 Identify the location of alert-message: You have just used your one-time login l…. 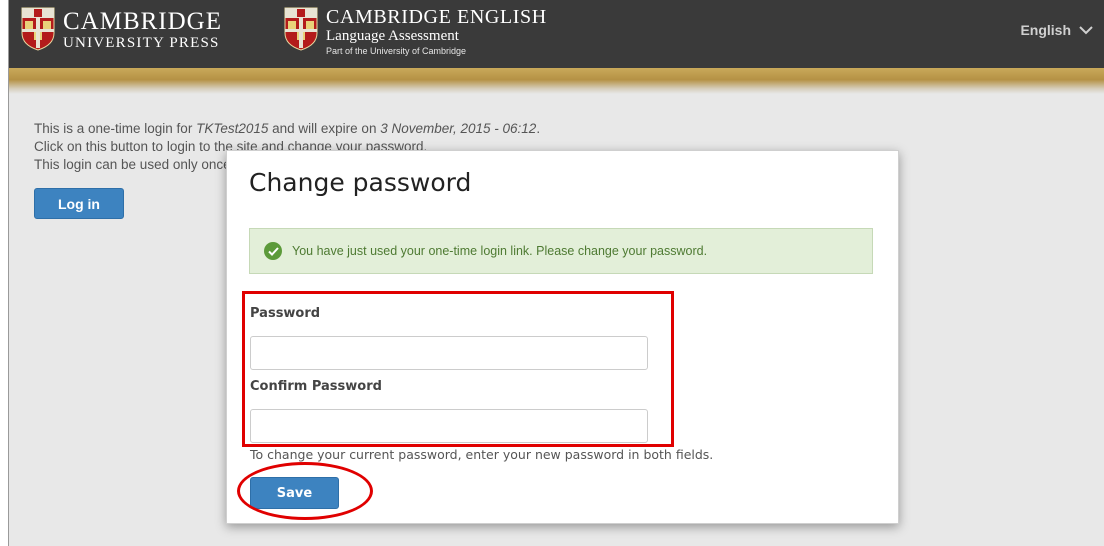
(500, 251).